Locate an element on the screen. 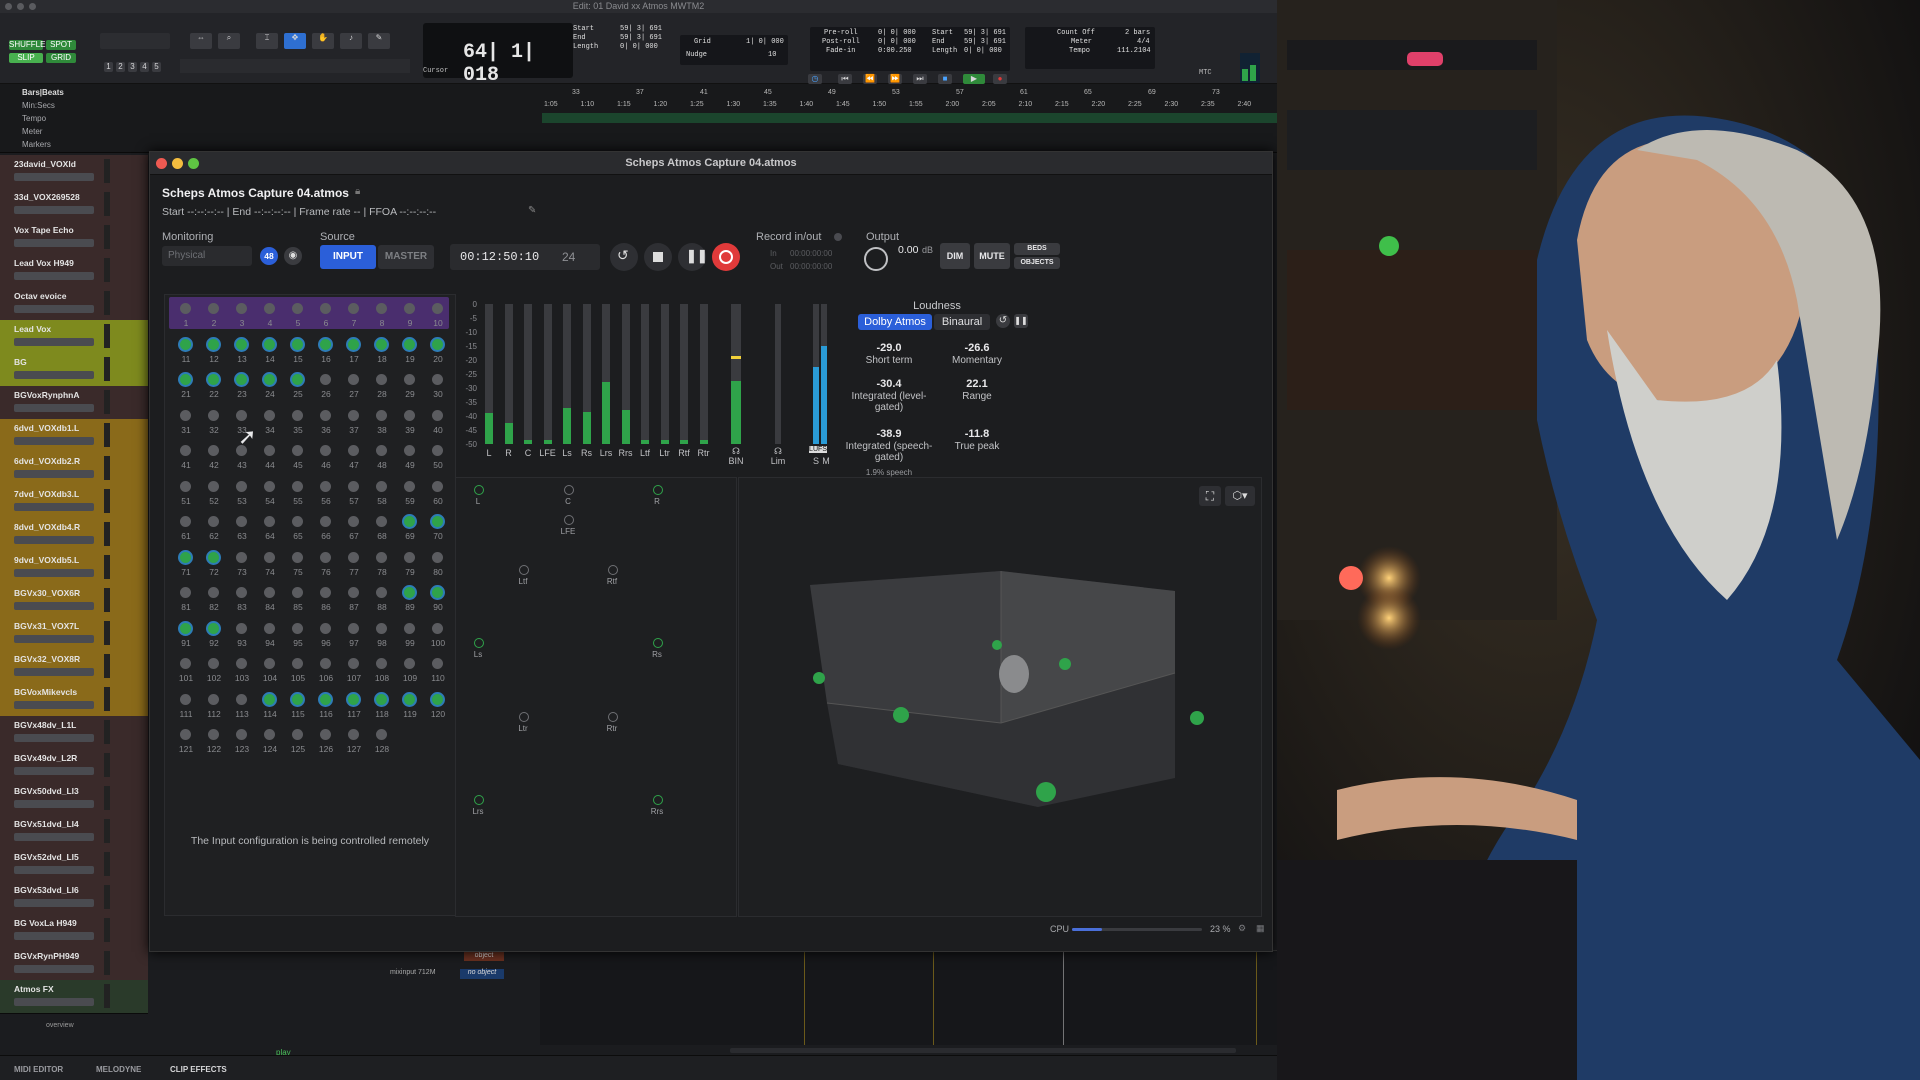 The height and width of the screenshot is (1080, 1920). track-row: 6dvd_VOXdb2.R is located at coordinates (74, 469).